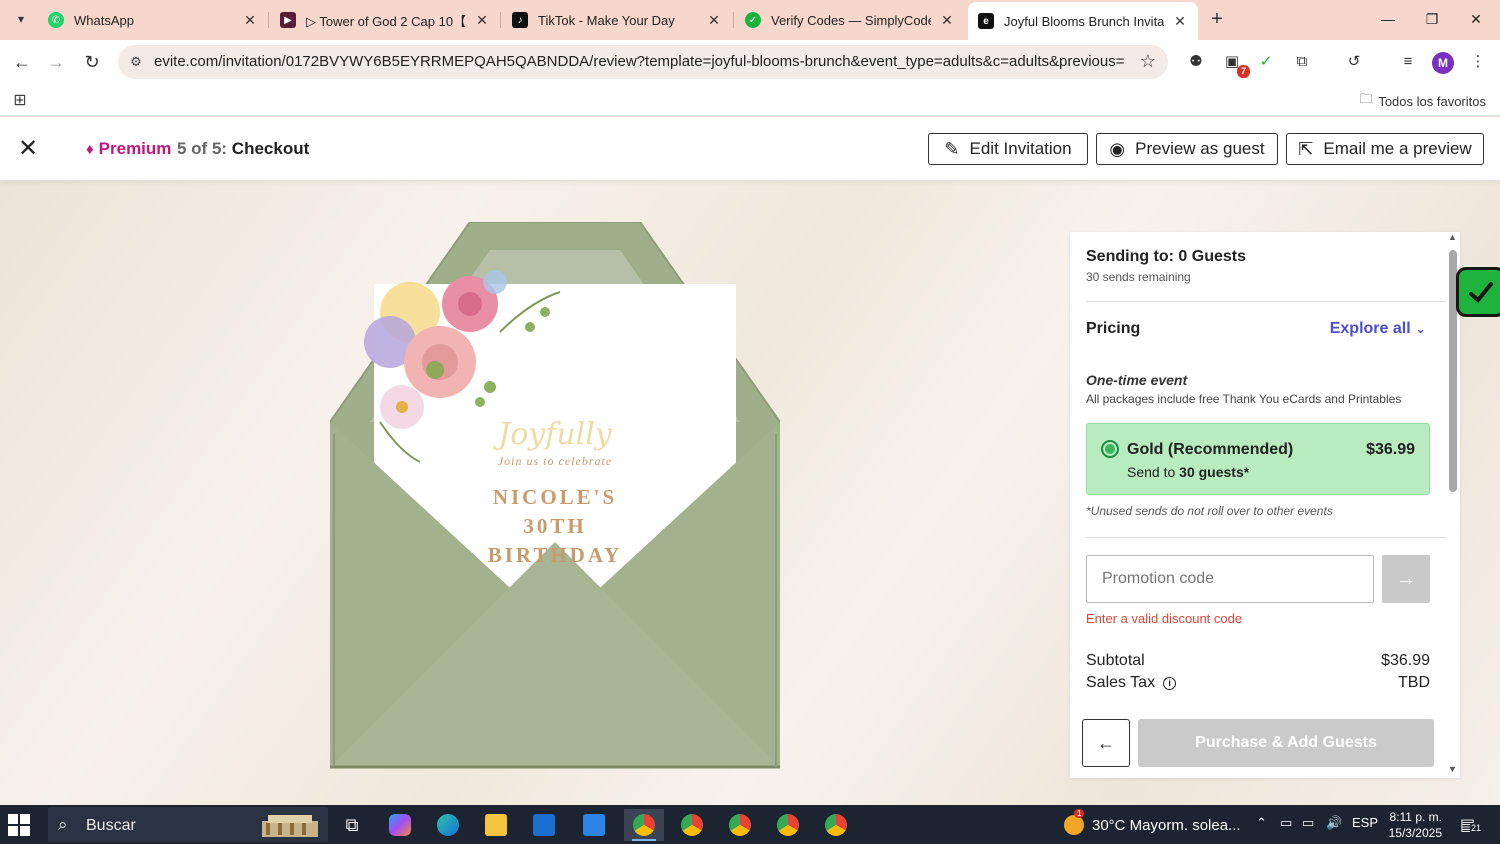 The width and height of the screenshot is (1500, 844). What do you see at coordinates (1302, 62) in the screenshot?
I see `extensions-puzzle-icon: ⧉` at bounding box center [1302, 62].